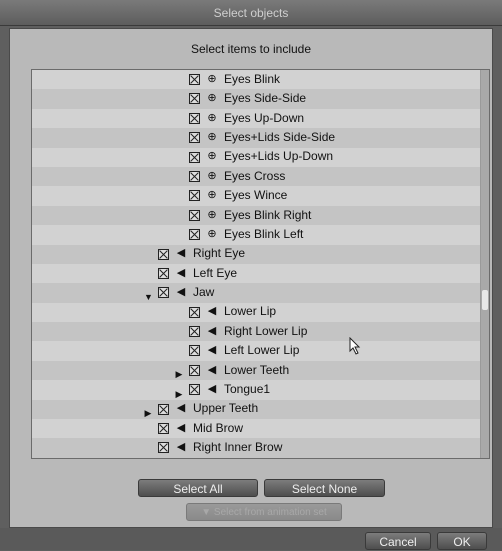 The height and width of the screenshot is (551, 502). Describe the element at coordinates (190, 273) in the screenshot. I see `list-item-cell: ◀ Left Eye` at that location.